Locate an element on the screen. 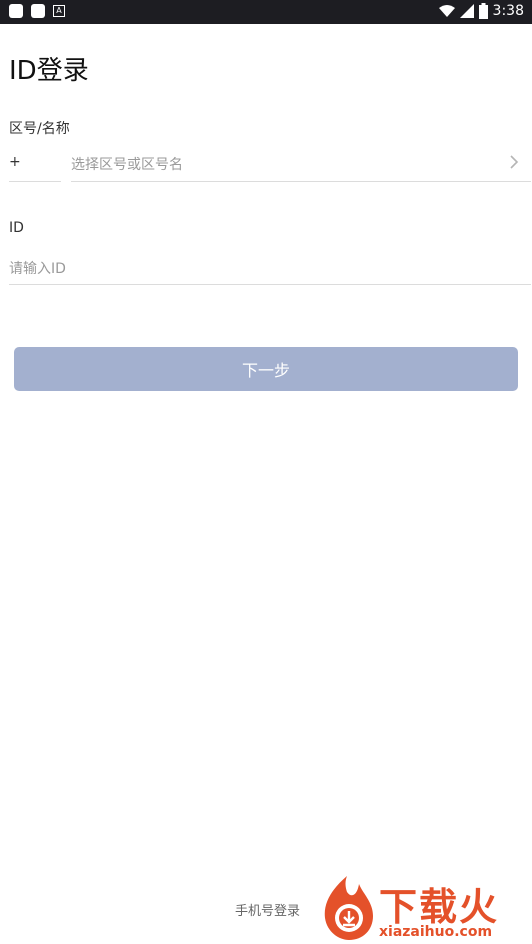 This screenshot has height=944, width=532. cellular-signal-icon is located at coordinates (466, 11).